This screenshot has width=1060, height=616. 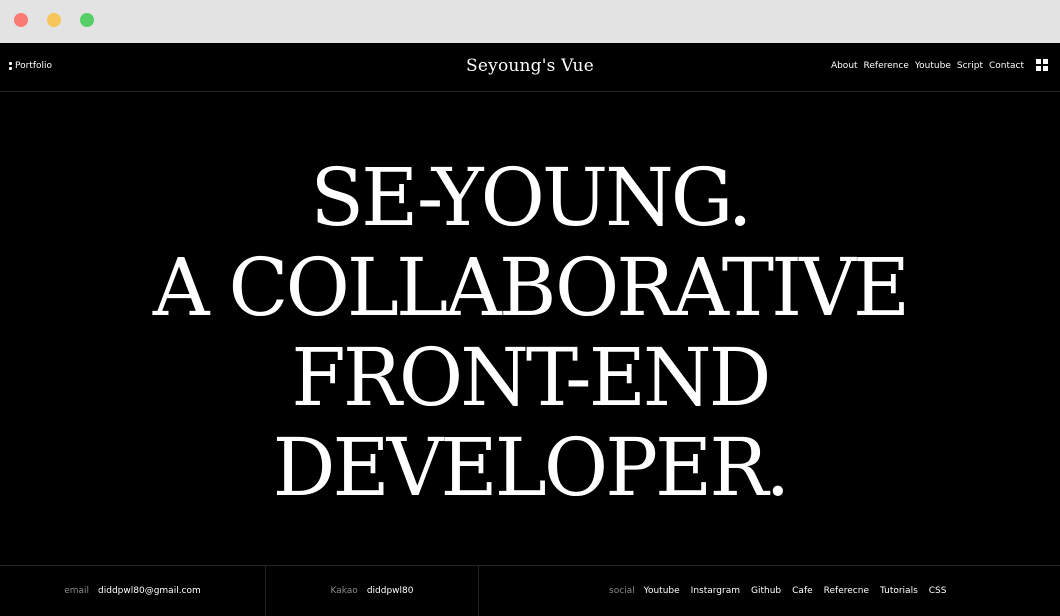 What do you see at coordinates (531, 197) in the screenshot?
I see `hero-line-name: SE-YOUNG.` at bounding box center [531, 197].